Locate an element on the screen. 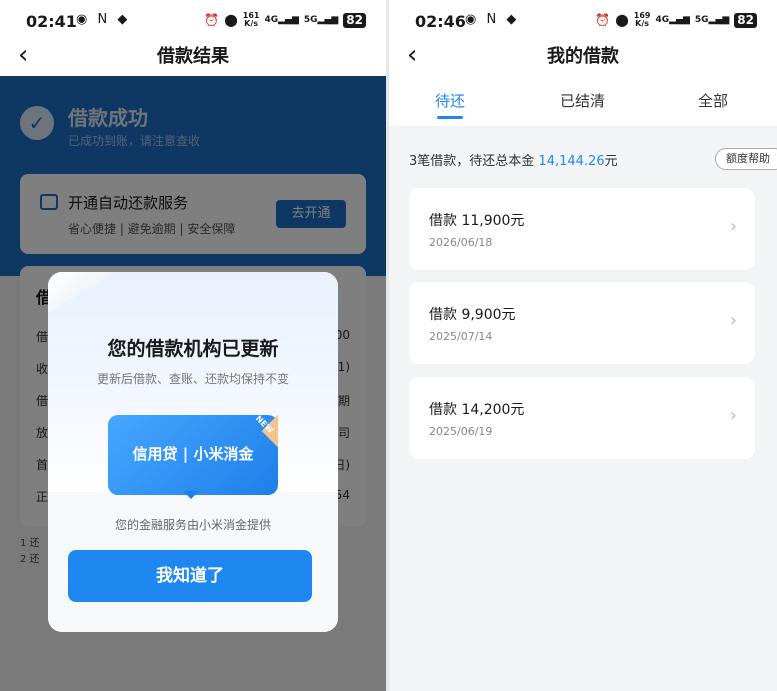 This screenshot has height=691, width=777. page-title: 我的借款 is located at coordinates (583, 56).